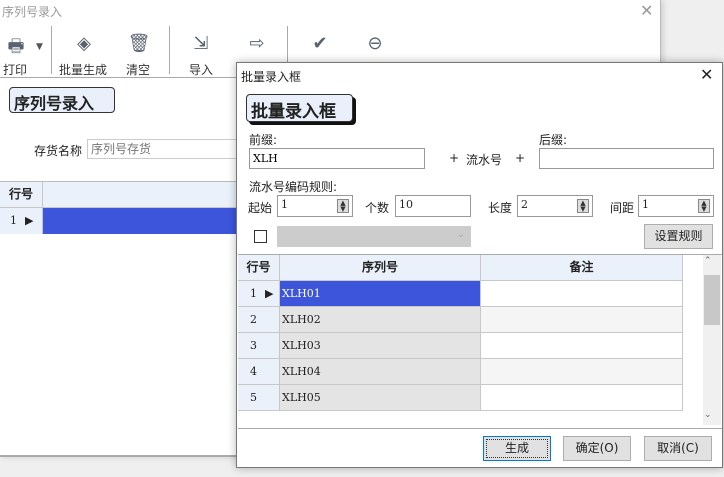 This screenshot has width=724, height=477. Describe the element at coordinates (138, 69) in the screenshot. I see `clear-button: 清空` at that location.